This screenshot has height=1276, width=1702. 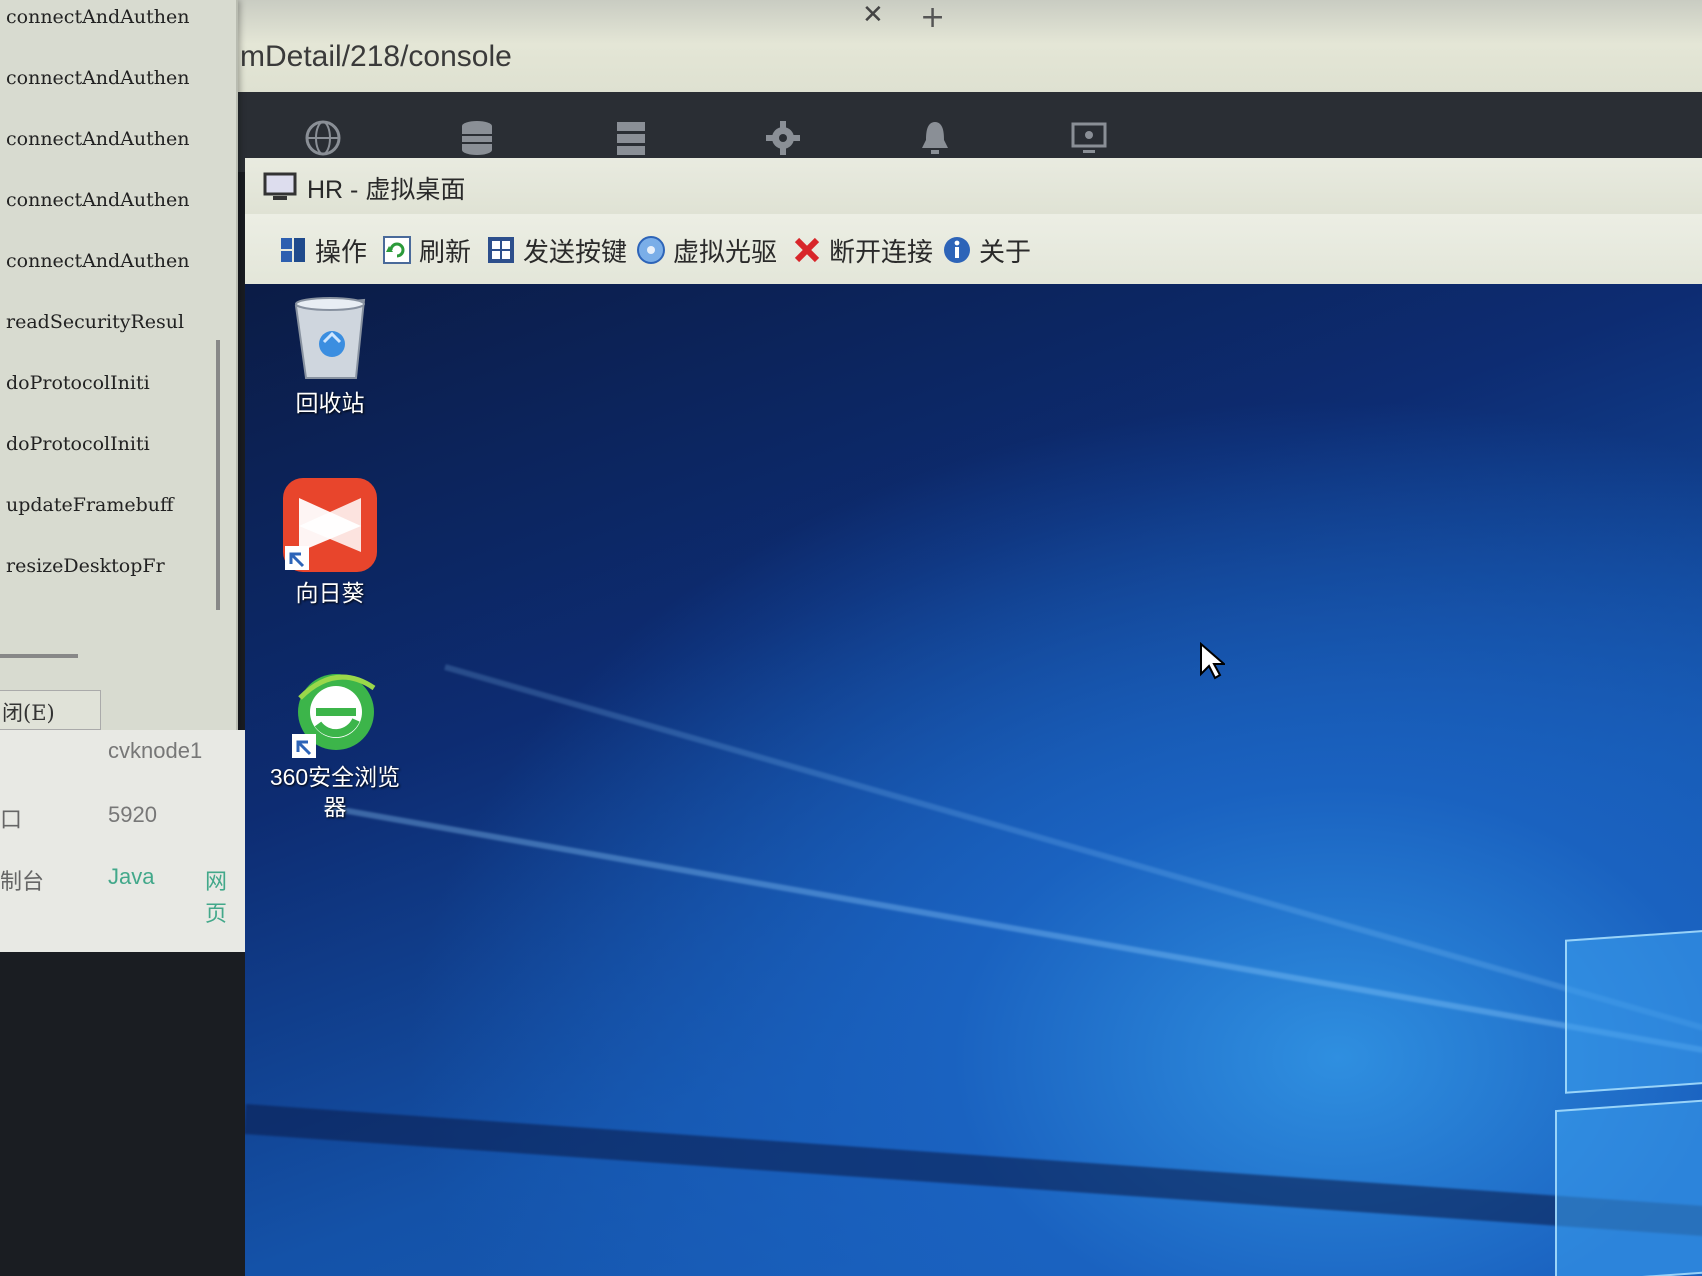 What do you see at coordinates (225, 896) in the screenshot?
I see `web-console-link: 网页` at bounding box center [225, 896].